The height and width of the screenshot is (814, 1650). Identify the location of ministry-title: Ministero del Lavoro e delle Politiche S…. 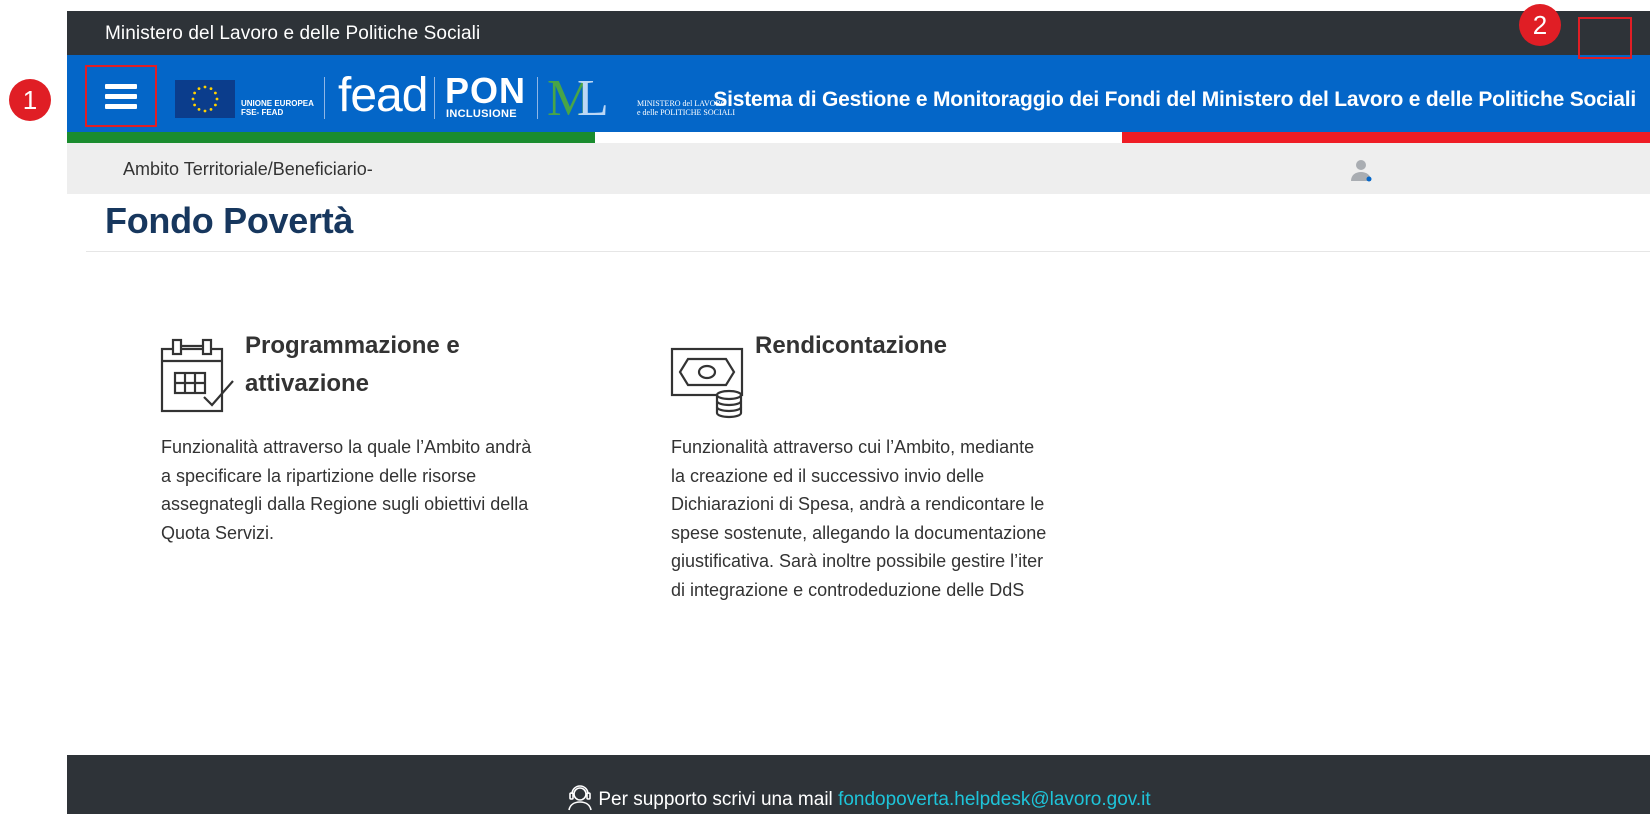
(293, 33).